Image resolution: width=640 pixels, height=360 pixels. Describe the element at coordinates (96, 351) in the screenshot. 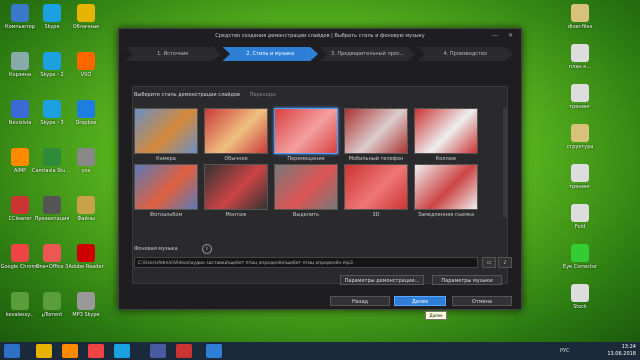

I see `chrome-icon` at that location.